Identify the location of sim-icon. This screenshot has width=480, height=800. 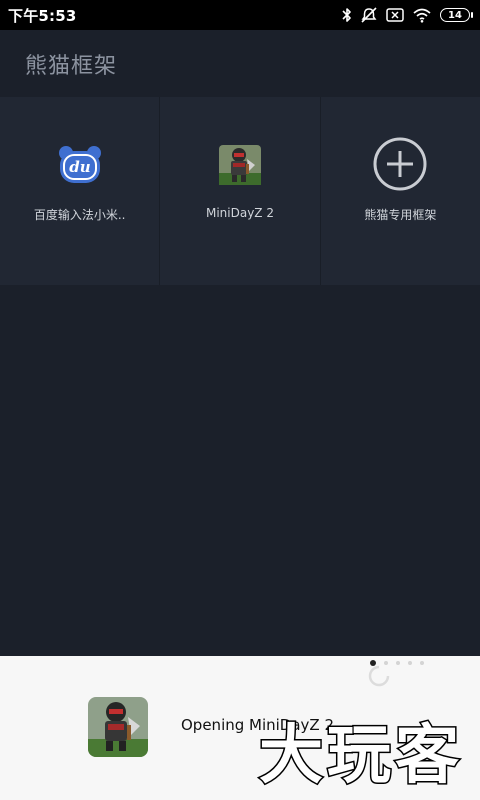
(395, 15).